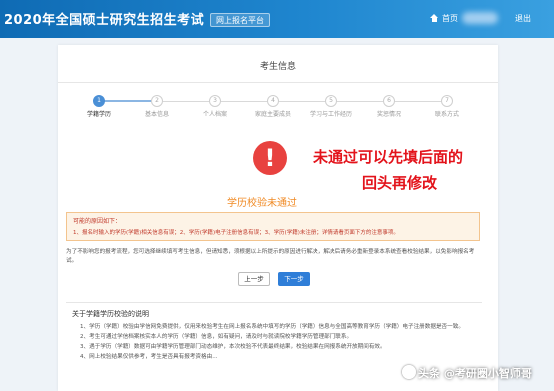 Image resolution: width=554 pixels, height=391 pixels. What do you see at coordinates (214, 114) in the screenshot?
I see `step-3-label: 个人档案` at bounding box center [214, 114].